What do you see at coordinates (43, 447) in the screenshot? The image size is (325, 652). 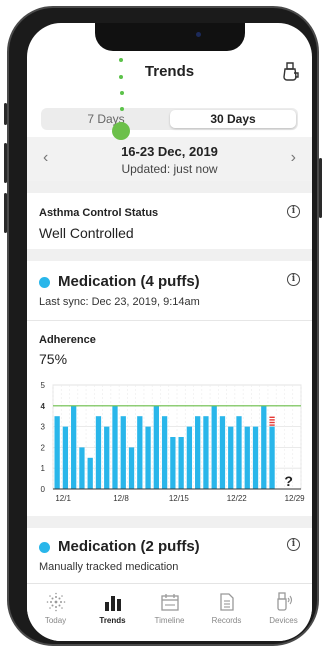 I see `y-tick-label: 2` at bounding box center [43, 447].